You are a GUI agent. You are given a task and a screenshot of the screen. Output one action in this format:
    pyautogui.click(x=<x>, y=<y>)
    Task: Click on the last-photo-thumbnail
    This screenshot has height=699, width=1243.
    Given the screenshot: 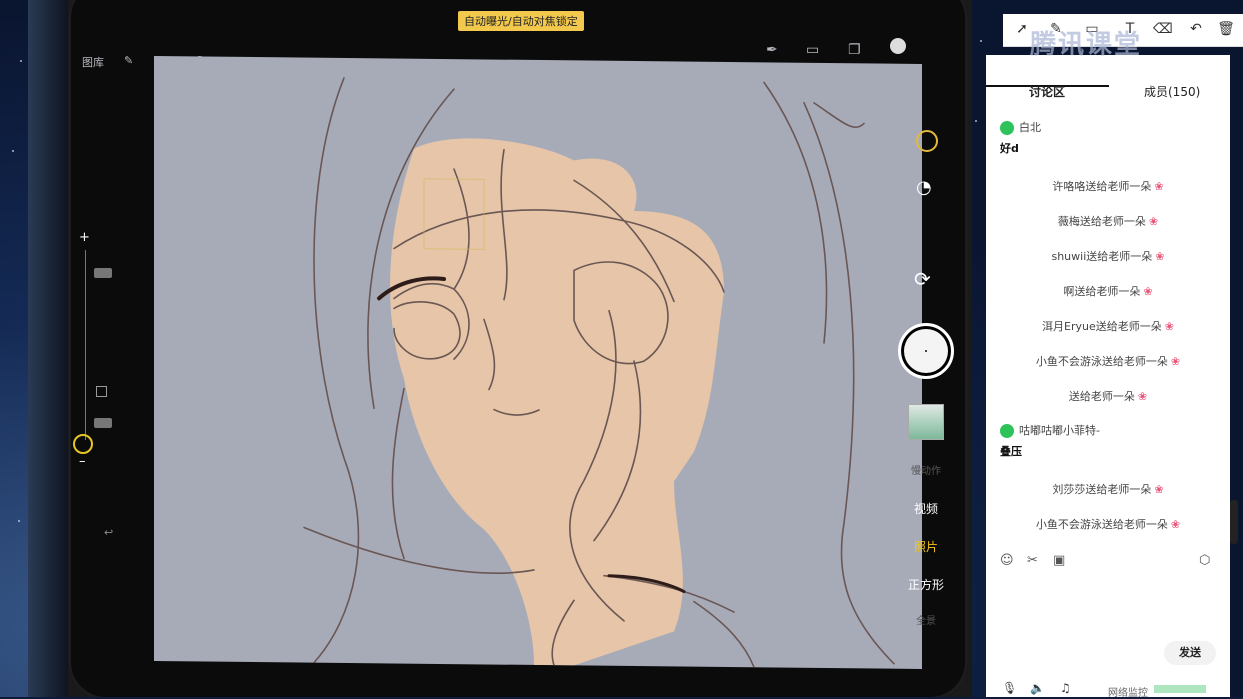 What is the action you would take?
    pyautogui.click(x=926, y=422)
    